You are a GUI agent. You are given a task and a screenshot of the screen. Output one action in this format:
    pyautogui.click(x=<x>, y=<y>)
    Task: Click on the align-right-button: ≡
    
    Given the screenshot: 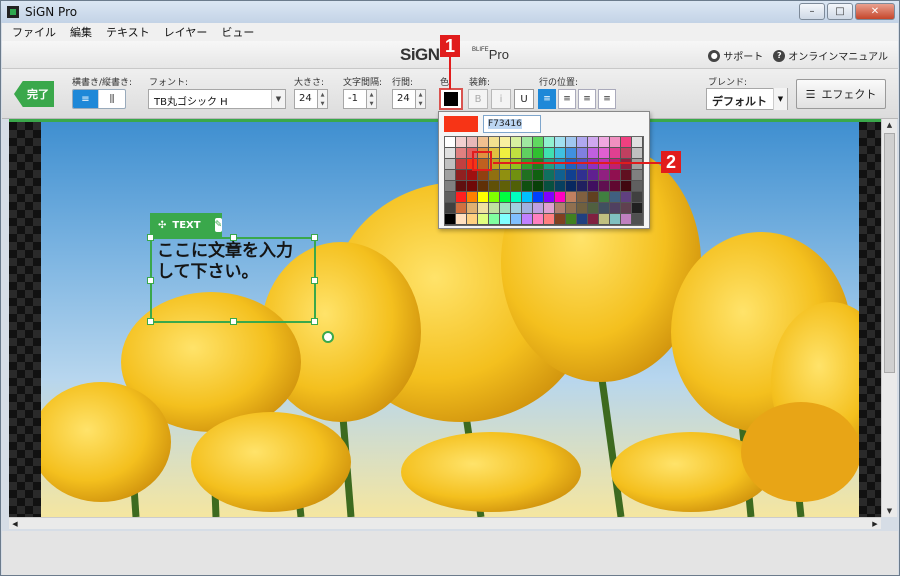 What is the action you would take?
    pyautogui.click(x=587, y=99)
    